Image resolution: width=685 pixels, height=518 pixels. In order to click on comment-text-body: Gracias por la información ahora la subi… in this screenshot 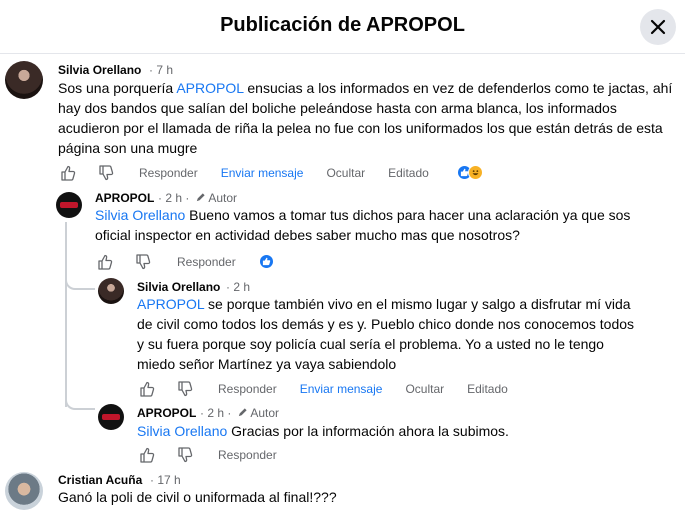, I will do `click(368, 431)`.